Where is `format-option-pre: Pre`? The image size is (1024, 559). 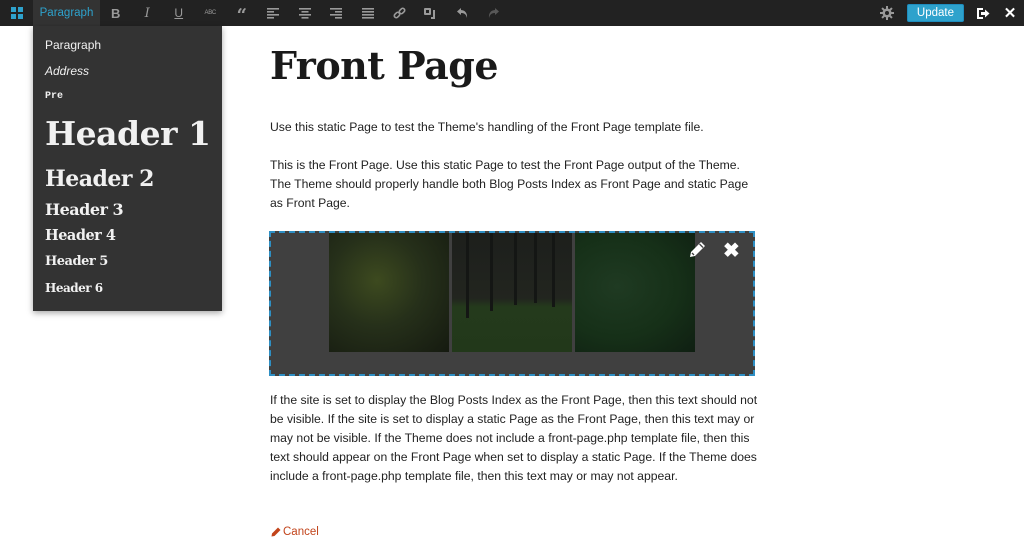 format-option-pre: Pre is located at coordinates (54, 96).